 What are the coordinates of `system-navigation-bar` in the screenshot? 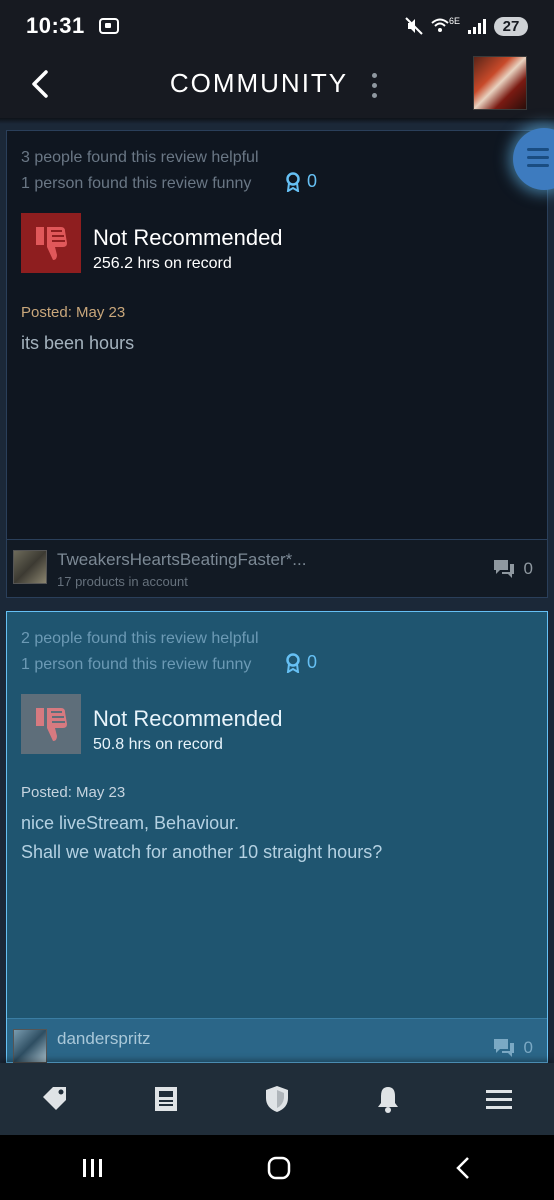 It's located at (277, 1167).